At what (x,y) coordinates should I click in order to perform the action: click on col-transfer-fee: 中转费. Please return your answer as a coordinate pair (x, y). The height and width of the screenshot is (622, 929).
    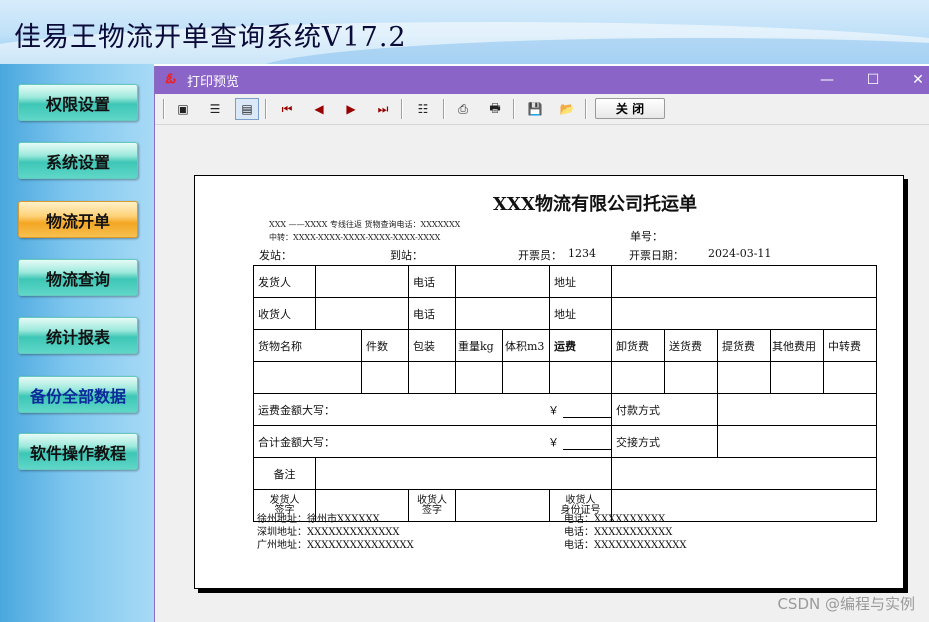
    Looking at the image, I should click on (850, 345).